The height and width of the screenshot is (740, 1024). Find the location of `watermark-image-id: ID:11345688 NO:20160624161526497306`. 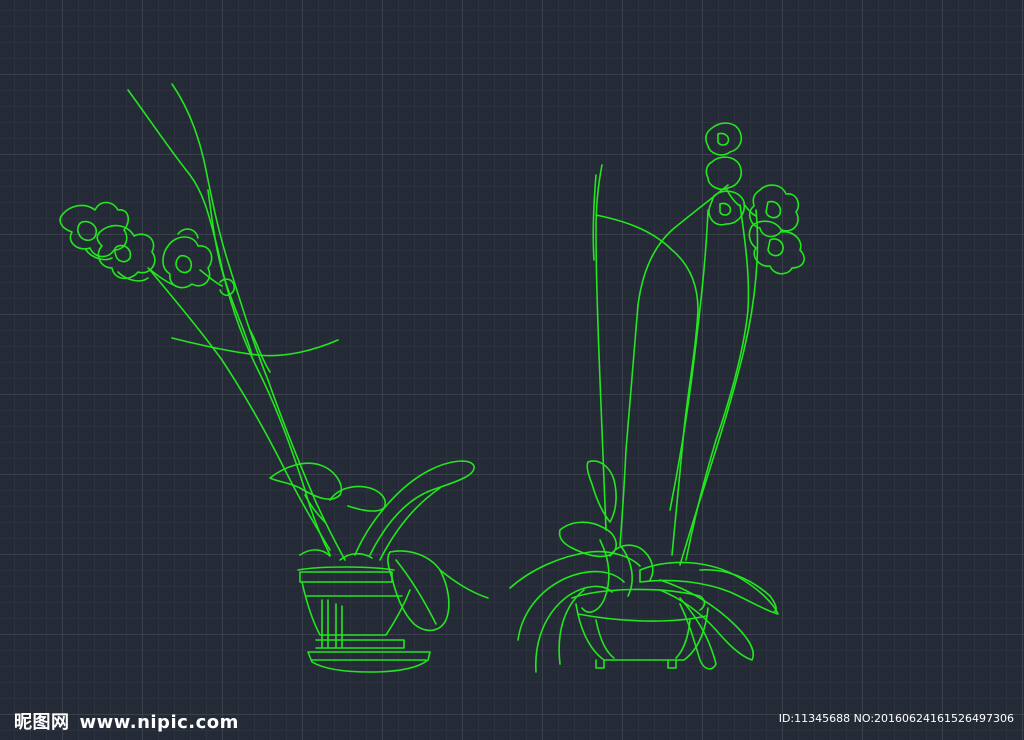

watermark-image-id: ID:11345688 NO:20160624161526497306 is located at coordinates (896, 718).